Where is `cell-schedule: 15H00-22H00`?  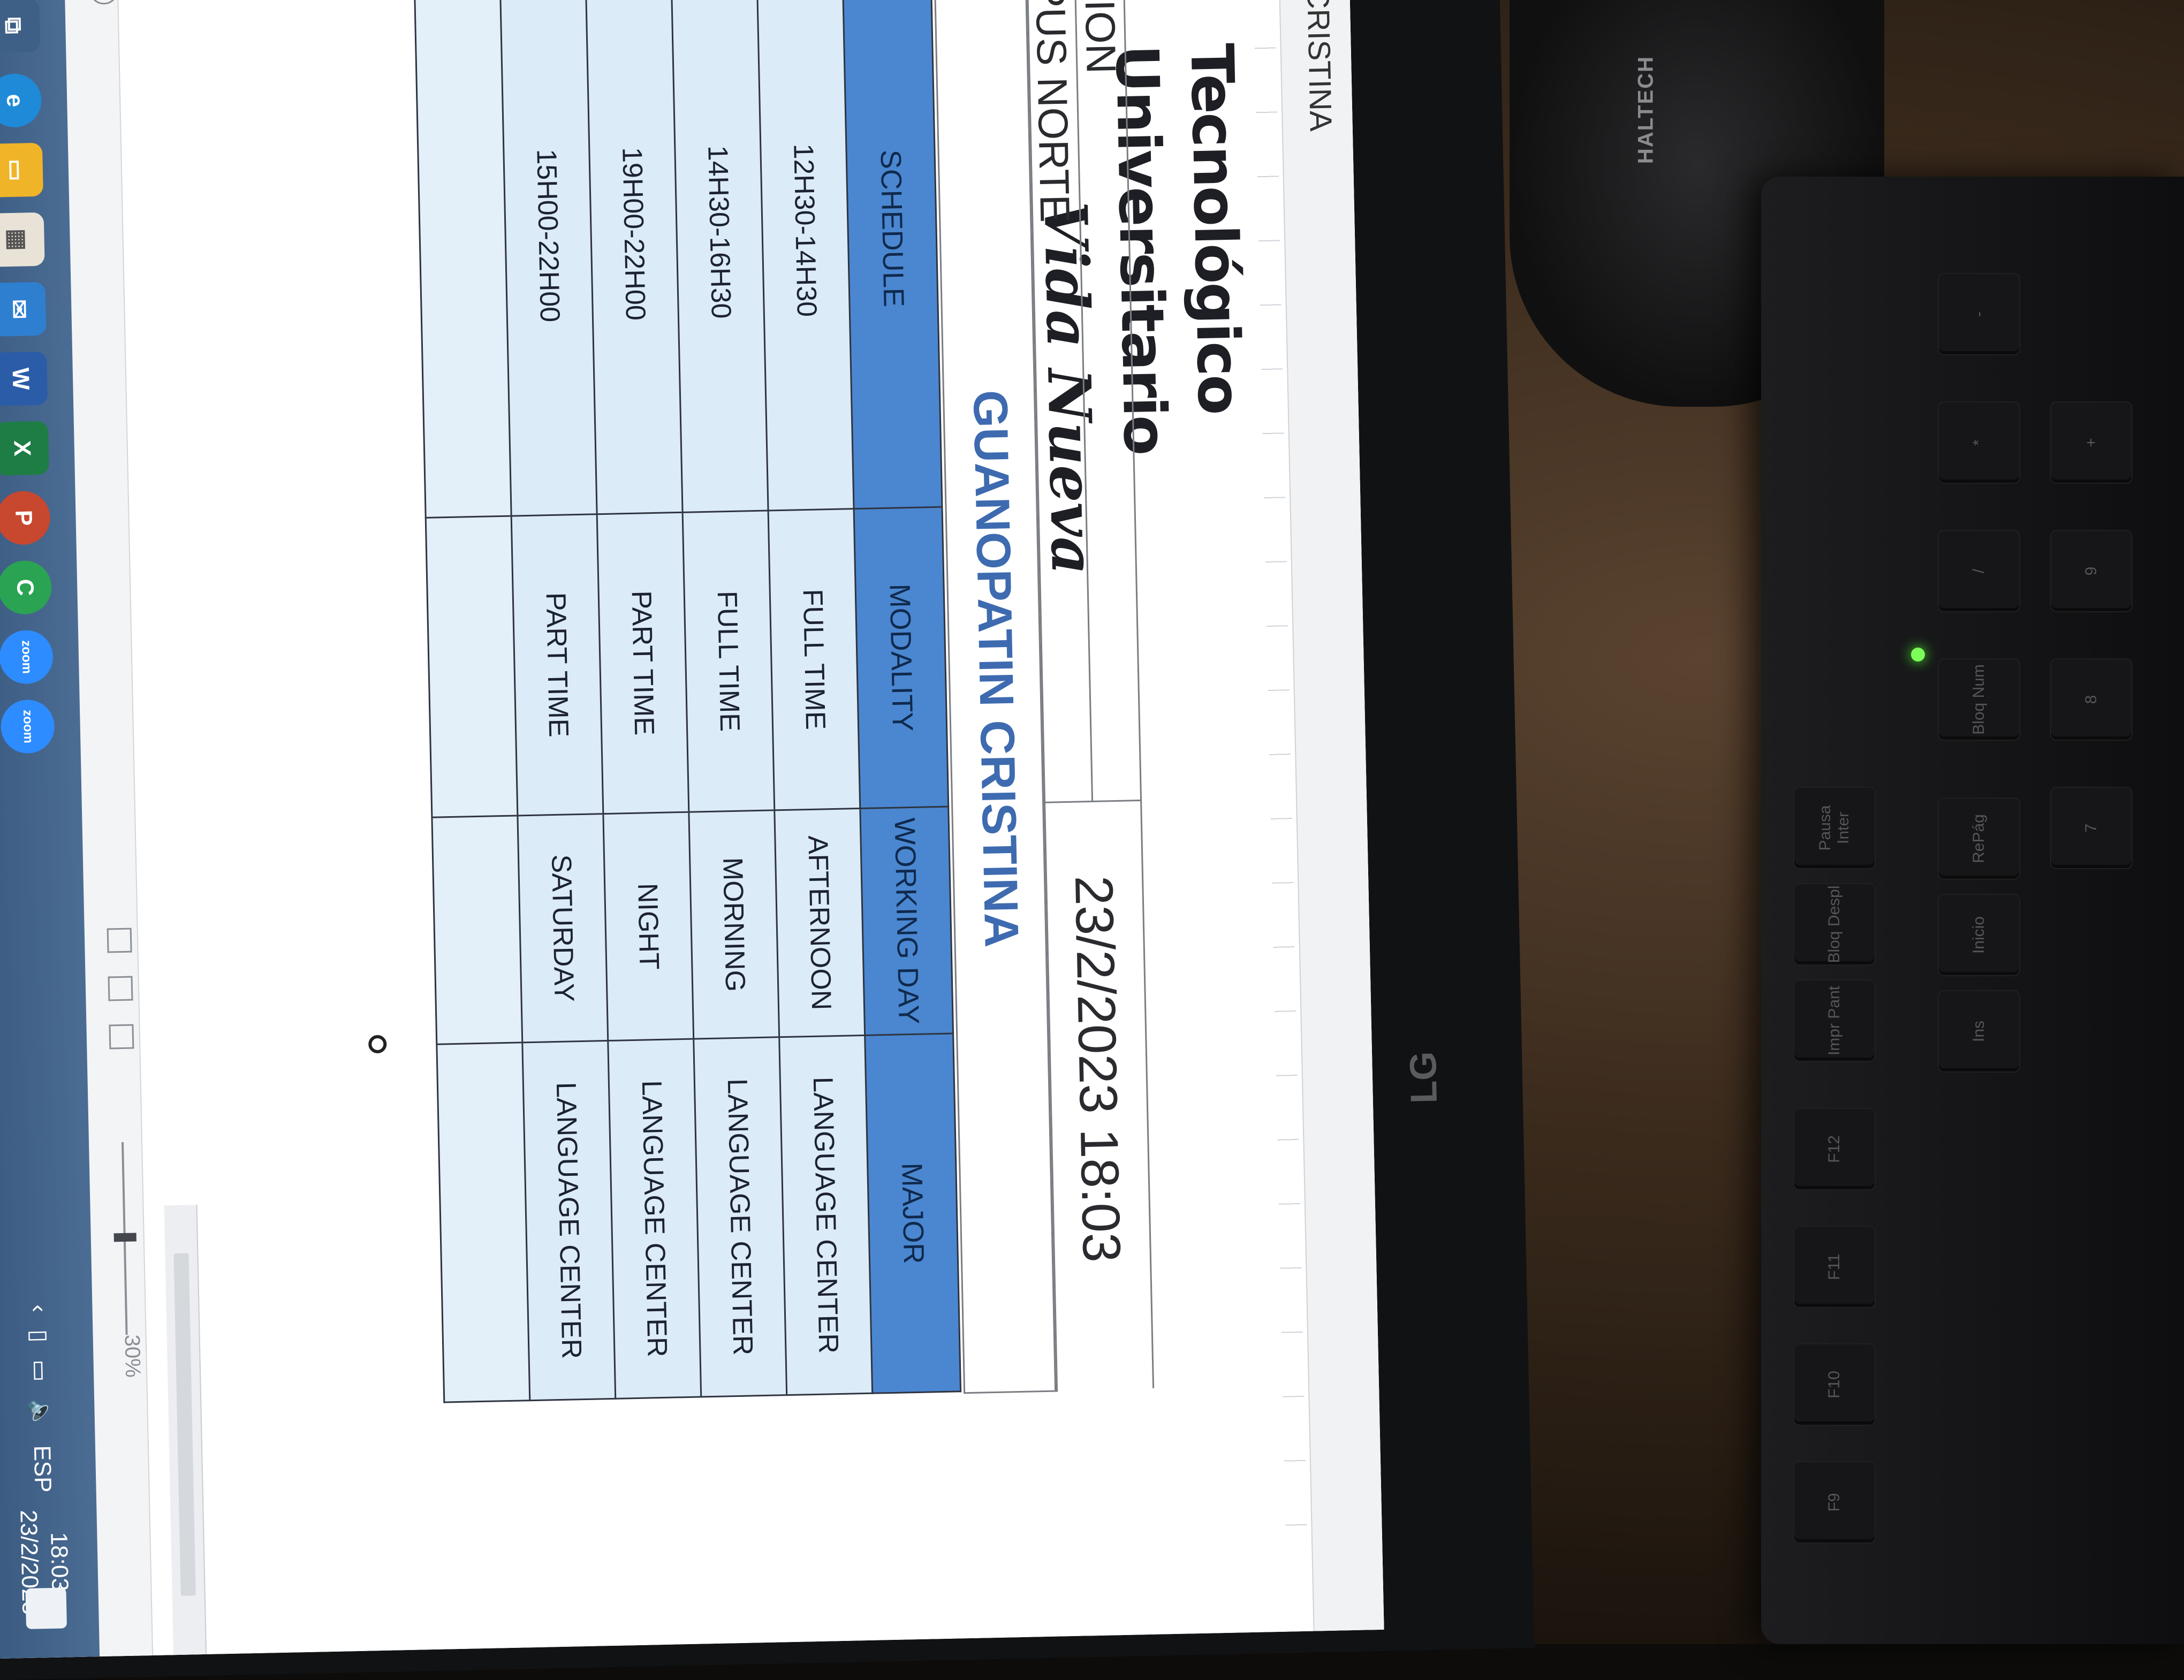 cell-schedule: 15H00-22H00 is located at coordinates (548, 258).